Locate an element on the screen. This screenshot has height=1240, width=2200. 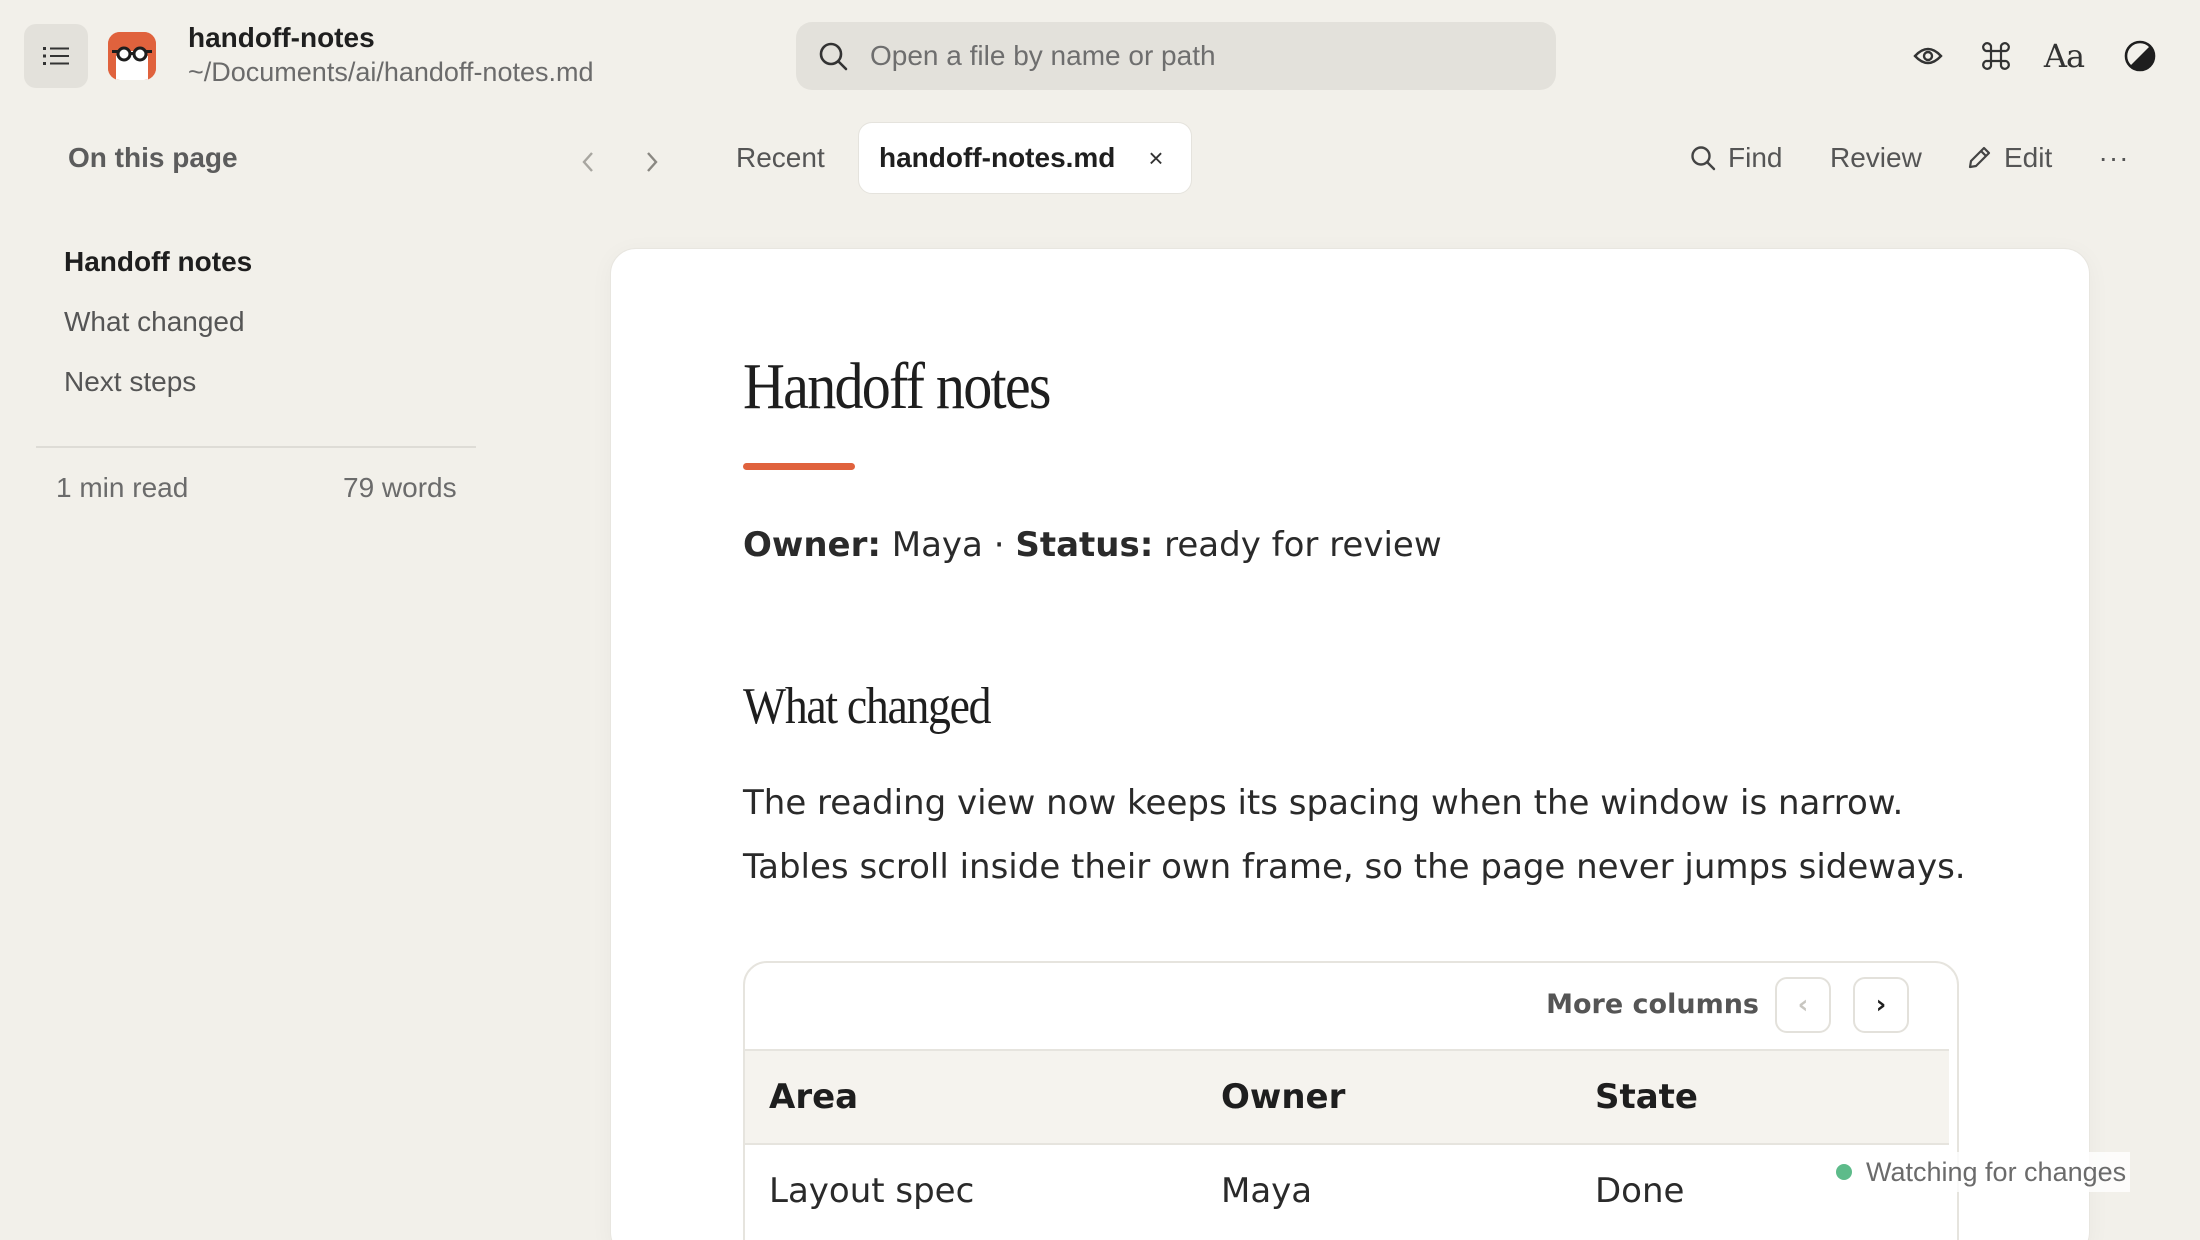
tab-recent: Recent is located at coordinates (780, 158).